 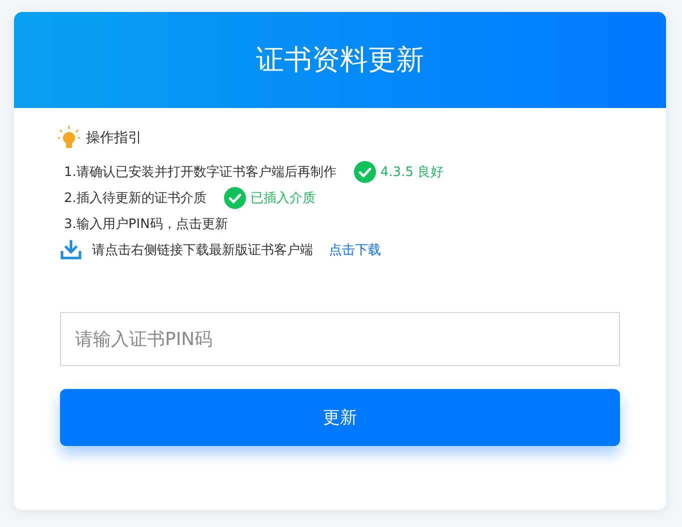 I want to click on page-title: 证书资料更新, so click(x=340, y=60).